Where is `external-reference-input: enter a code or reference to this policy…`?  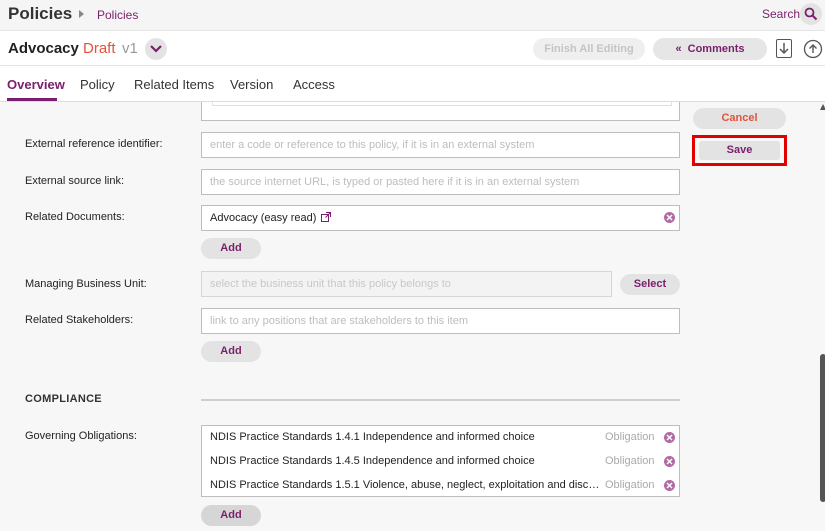
external-reference-input: enter a code or reference to this policy… is located at coordinates (440, 145).